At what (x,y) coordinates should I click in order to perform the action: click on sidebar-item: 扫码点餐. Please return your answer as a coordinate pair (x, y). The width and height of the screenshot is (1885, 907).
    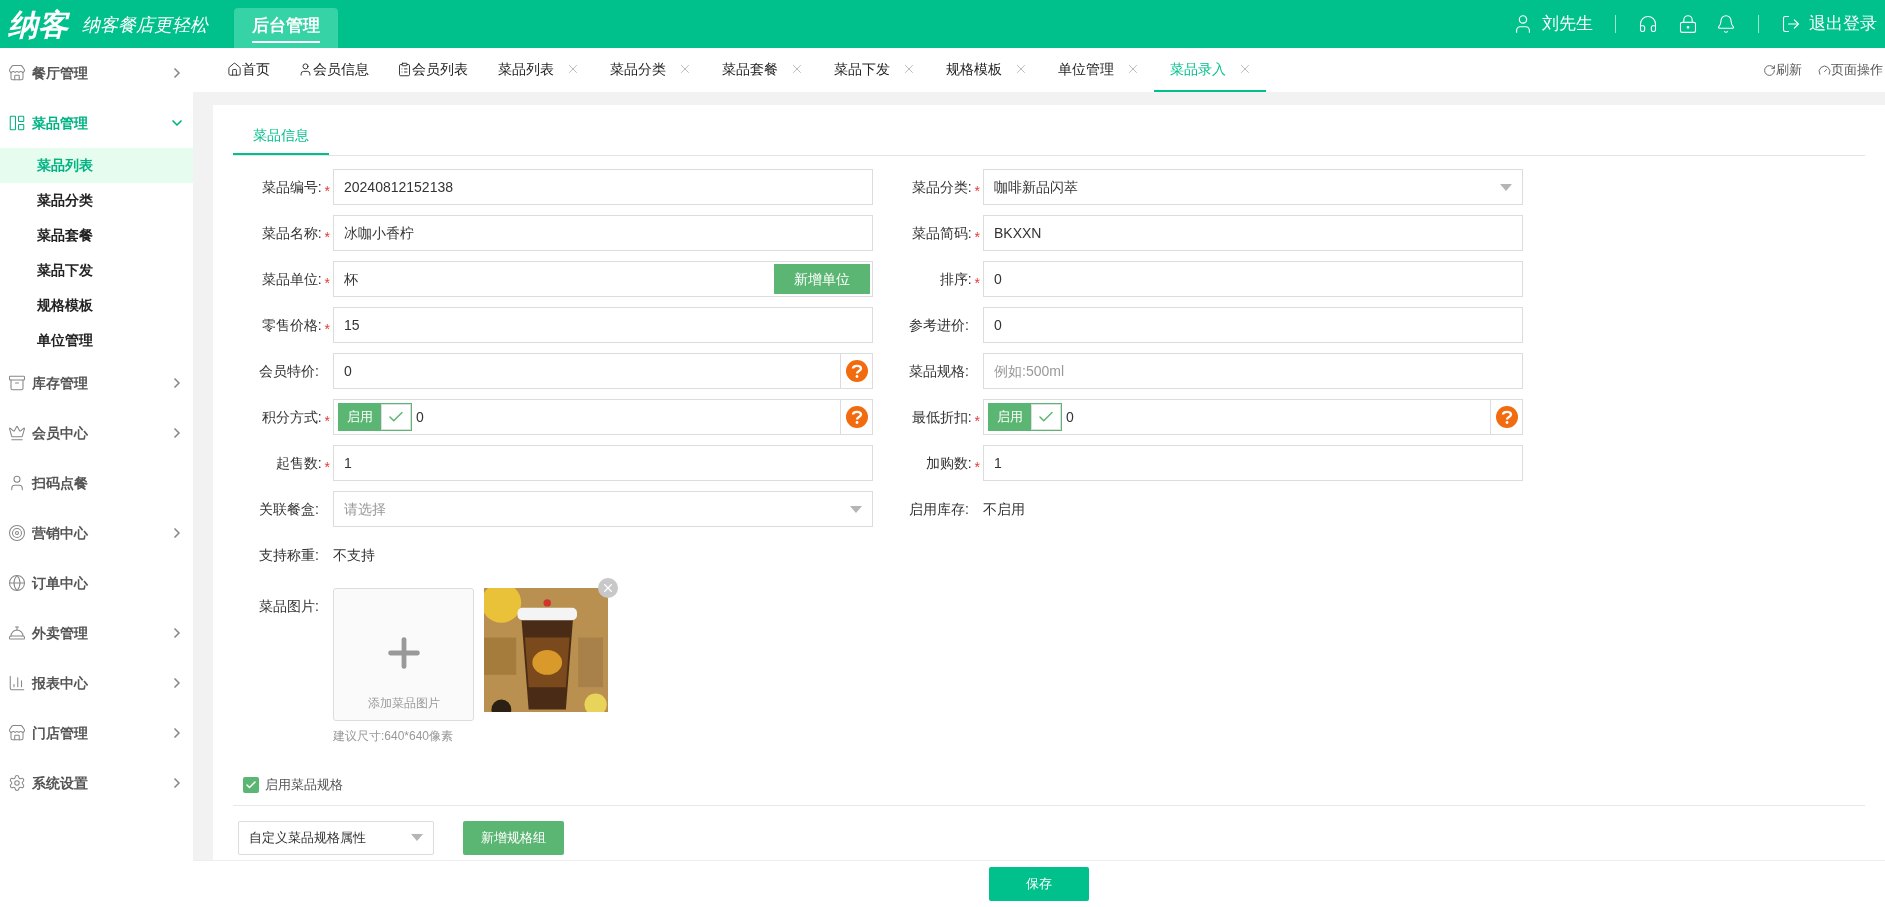
    Looking at the image, I should click on (96, 483).